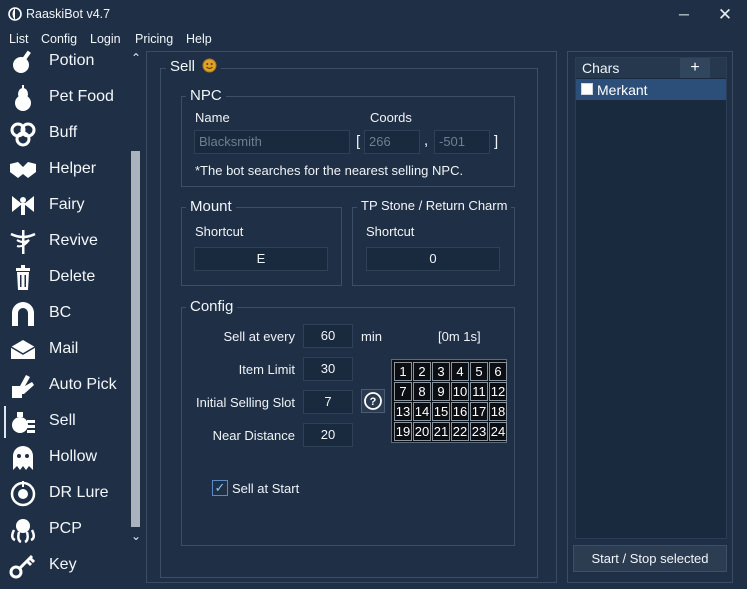  I want to click on chars-header: Chars +, so click(651, 68).